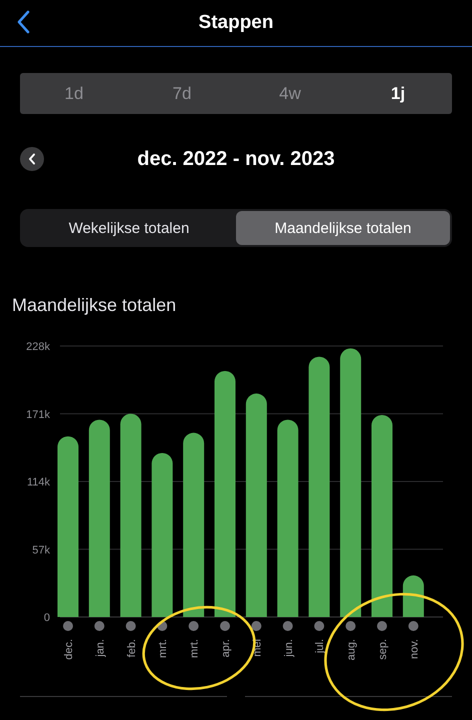  Describe the element at coordinates (414, 649) in the screenshot. I see `month-label: nov.` at that location.